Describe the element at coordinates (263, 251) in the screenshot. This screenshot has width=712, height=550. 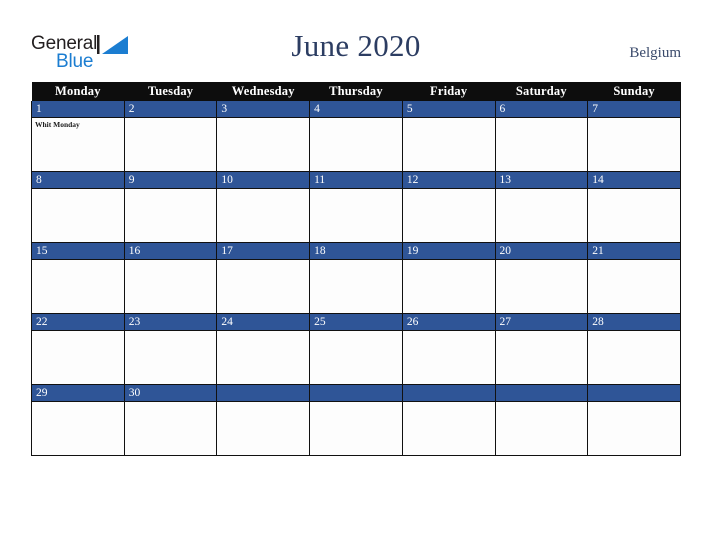
I see `day-number: 17` at that location.